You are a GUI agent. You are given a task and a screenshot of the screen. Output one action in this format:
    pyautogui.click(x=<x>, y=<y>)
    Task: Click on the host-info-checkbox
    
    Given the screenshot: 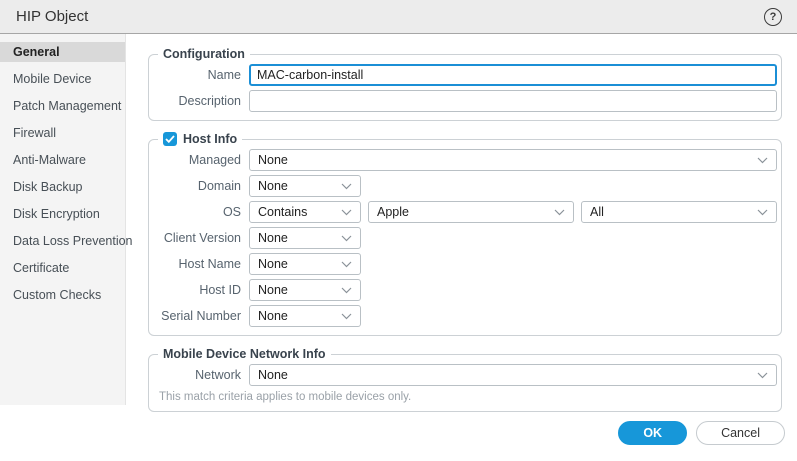 What is the action you would take?
    pyautogui.click(x=170, y=139)
    